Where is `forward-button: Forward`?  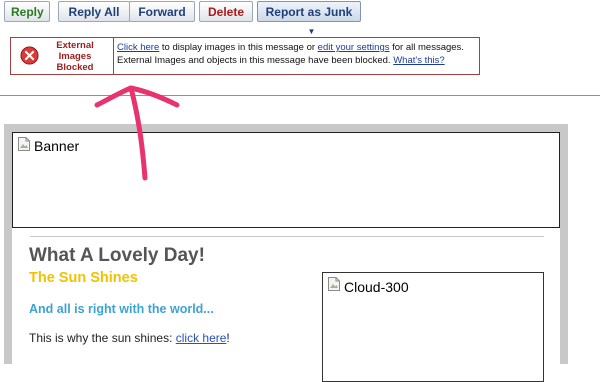
forward-button: Forward is located at coordinates (162, 11).